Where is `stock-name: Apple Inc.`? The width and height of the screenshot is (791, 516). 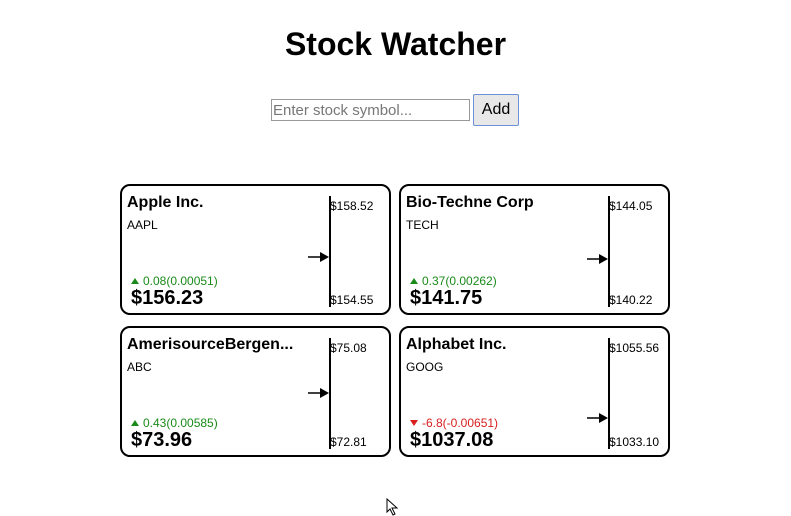 stock-name: Apple Inc. is located at coordinates (165, 202).